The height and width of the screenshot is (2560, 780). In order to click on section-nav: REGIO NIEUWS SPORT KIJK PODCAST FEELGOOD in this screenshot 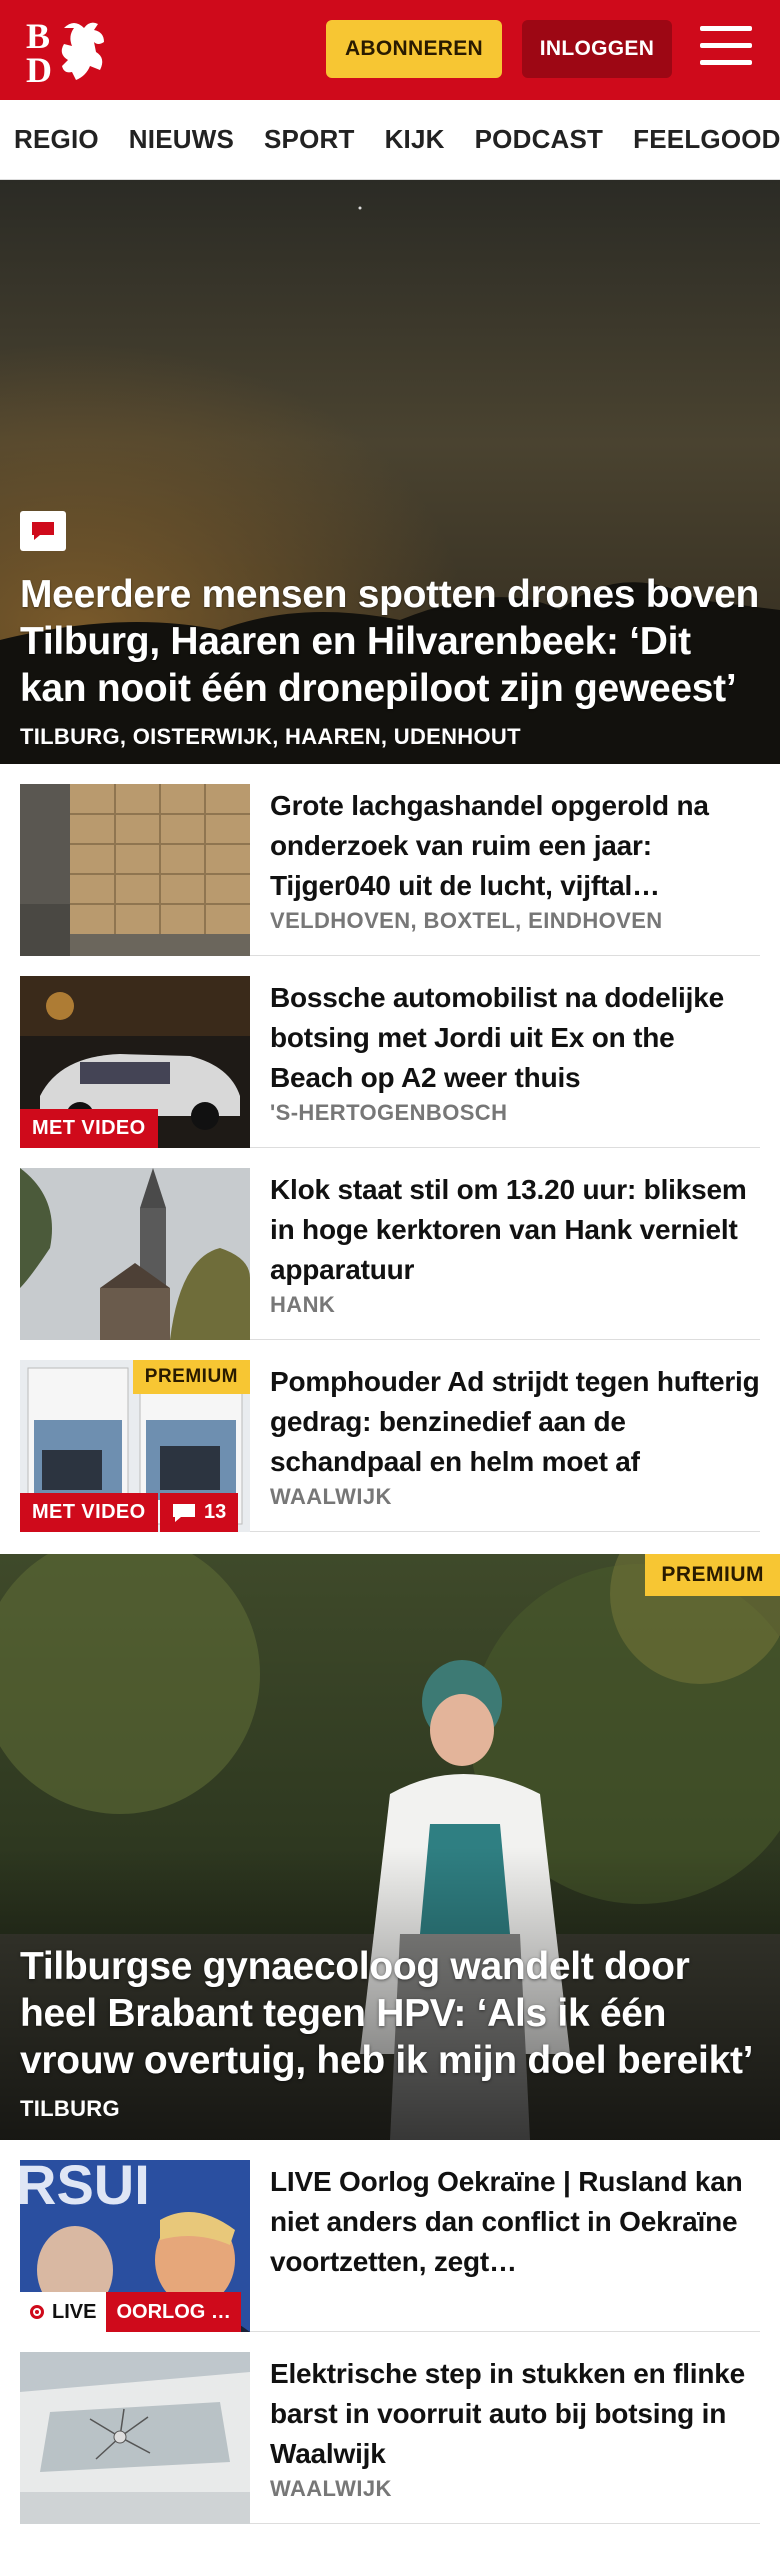, I will do `click(390, 140)`.